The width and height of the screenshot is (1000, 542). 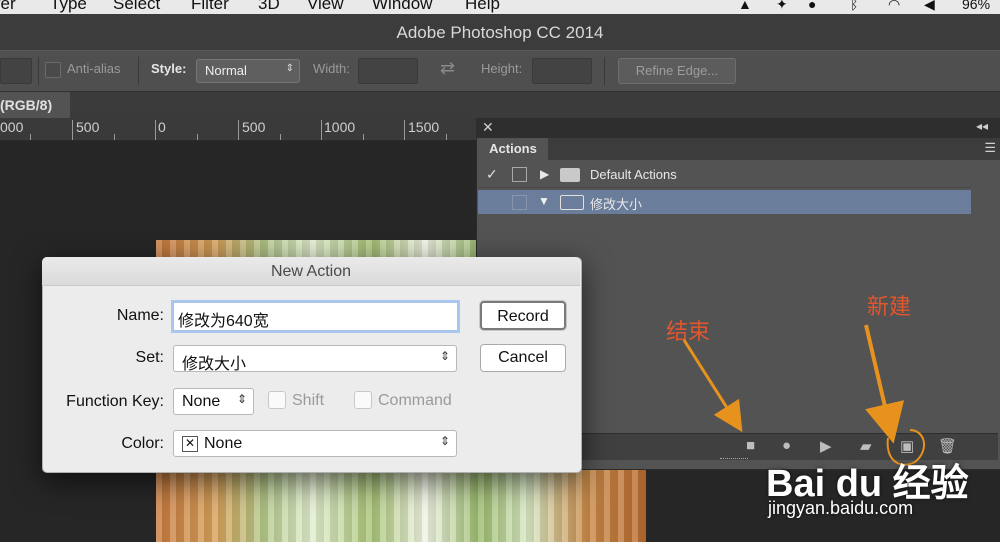 I want to click on cancel-button: Cancel, so click(x=523, y=358).